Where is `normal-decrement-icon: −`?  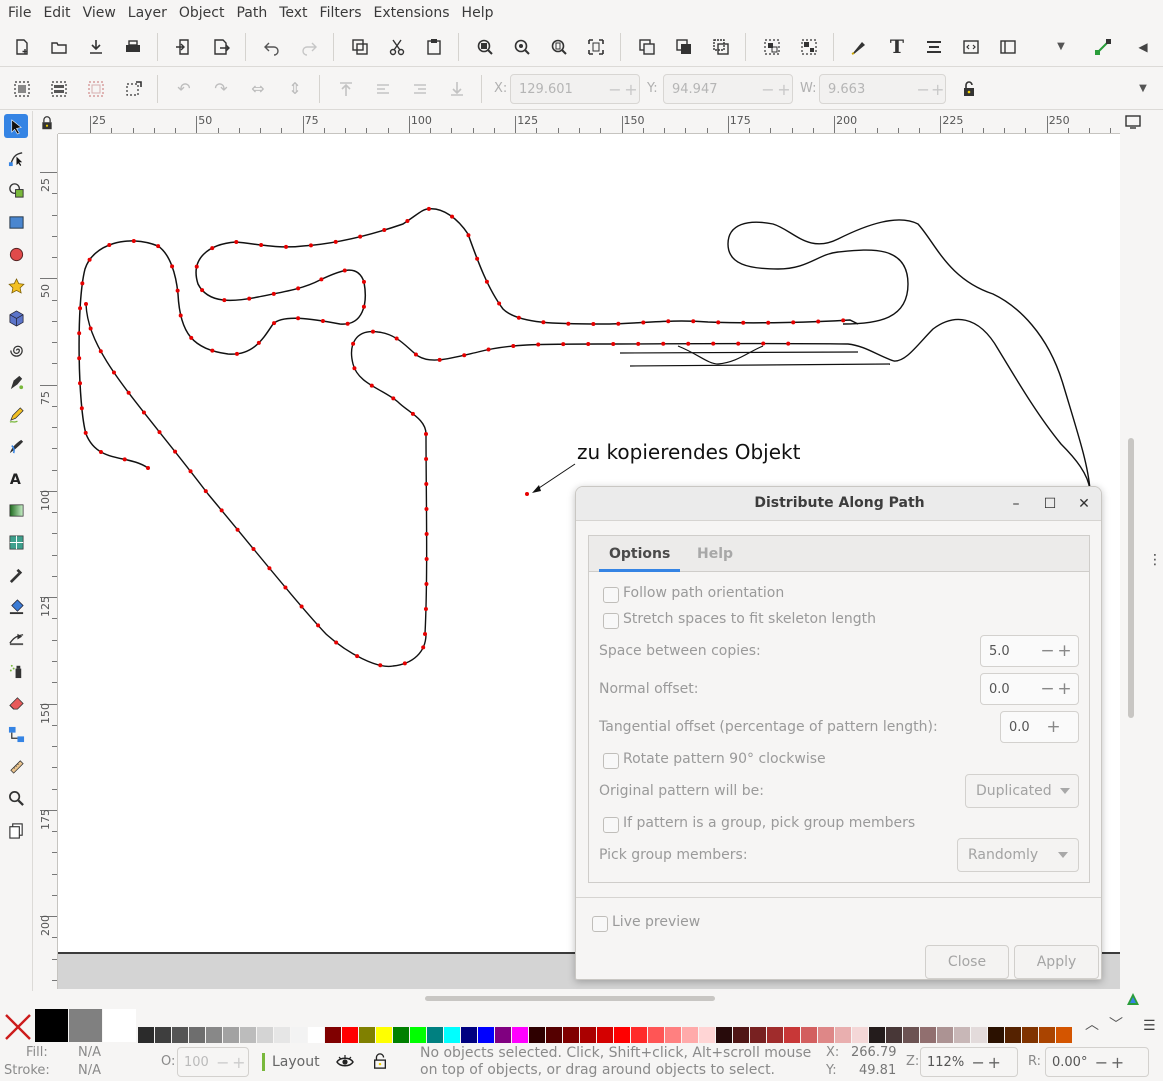
normal-decrement-icon: − is located at coordinates (1047, 689).